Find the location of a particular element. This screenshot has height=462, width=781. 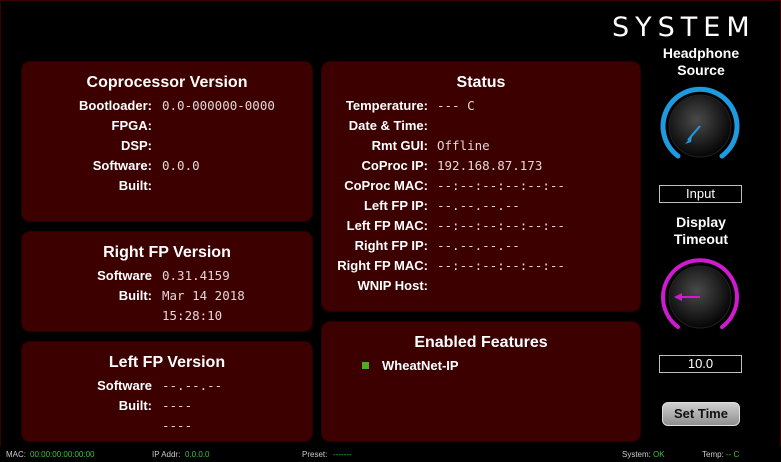

right-fp-ip-value: --.--.--.-- is located at coordinates (478, 245).